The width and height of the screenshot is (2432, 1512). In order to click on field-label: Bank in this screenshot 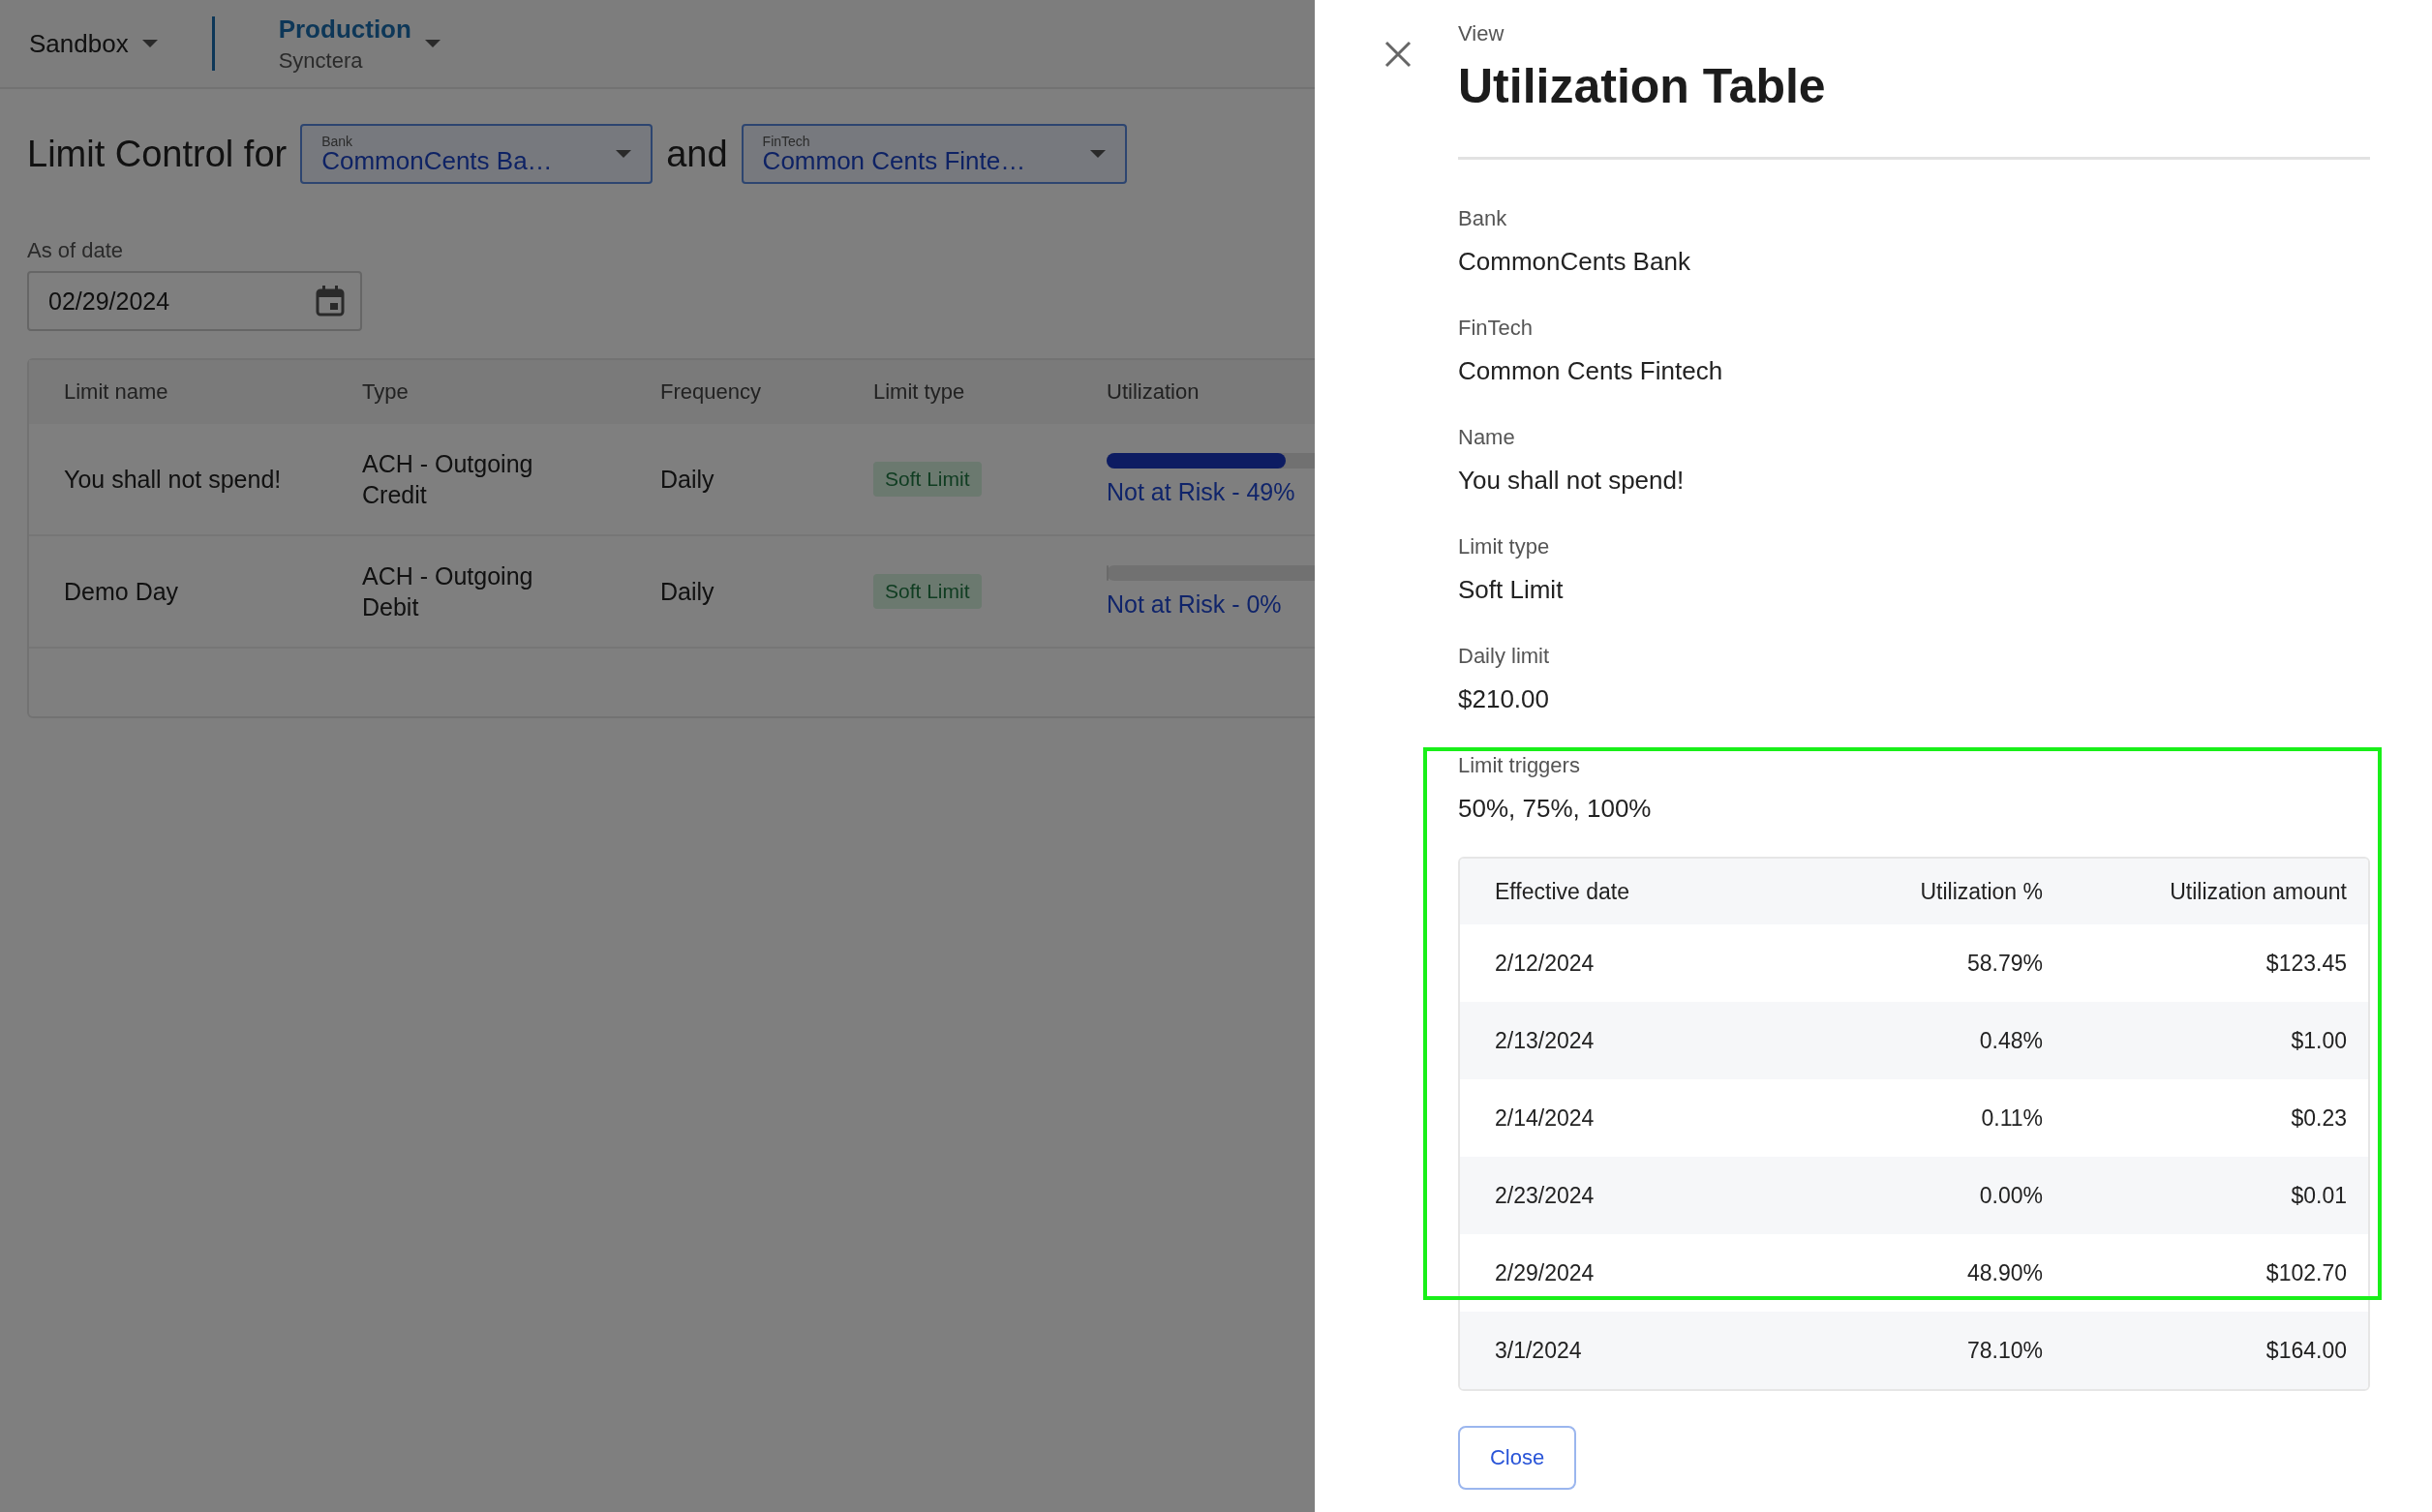, I will do `click(1483, 218)`.